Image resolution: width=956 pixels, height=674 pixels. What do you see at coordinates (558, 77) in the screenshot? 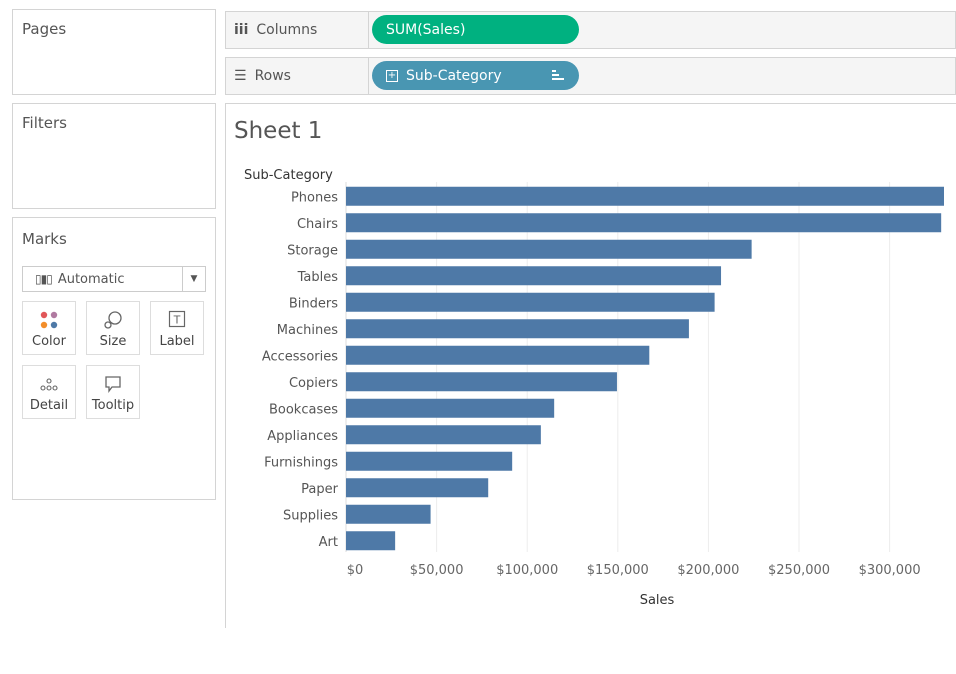
I see `sort-descending-icon` at bounding box center [558, 77].